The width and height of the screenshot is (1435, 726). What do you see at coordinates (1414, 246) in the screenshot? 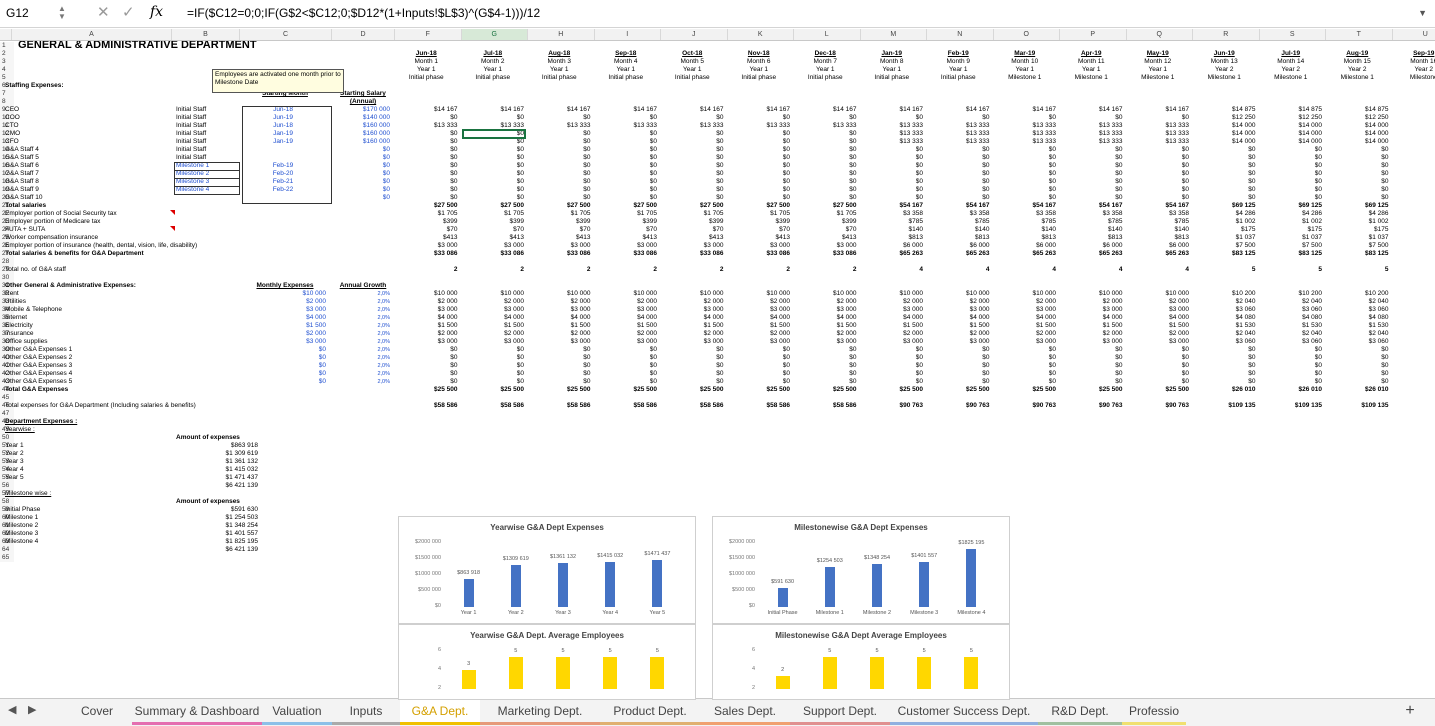
I see `month-value-cell: $7` at bounding box center [1414, 246].